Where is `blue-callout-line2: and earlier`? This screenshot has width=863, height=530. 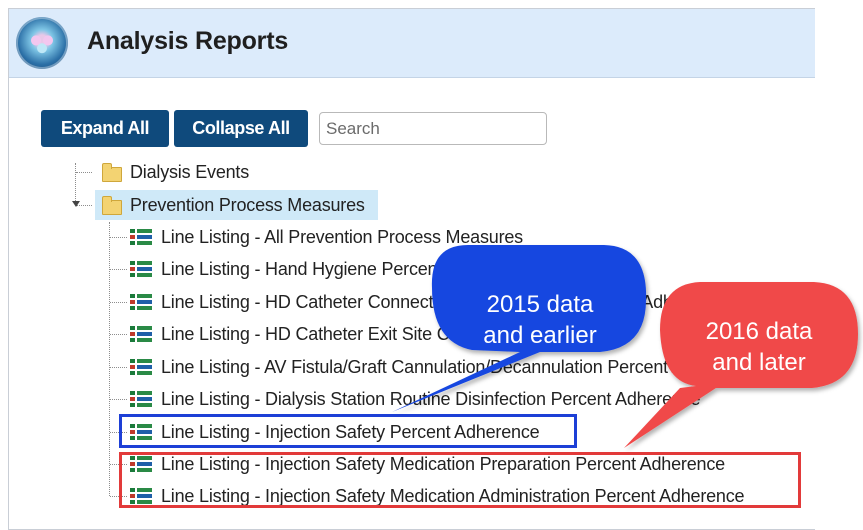
blue-callout-line2: and earlier is located at coordinates (539, 335).